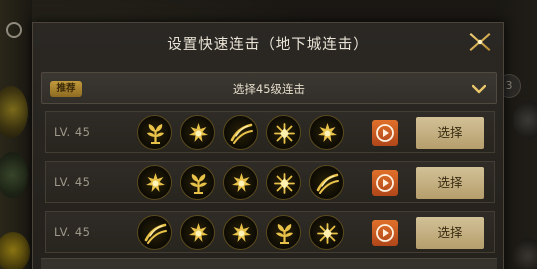 This screenshot has height=269, width=537. Describe the element at coordinates (268, 45) in the screenshot. I see `dialog-title: 设置快速连击（地下城连击）` at that location.